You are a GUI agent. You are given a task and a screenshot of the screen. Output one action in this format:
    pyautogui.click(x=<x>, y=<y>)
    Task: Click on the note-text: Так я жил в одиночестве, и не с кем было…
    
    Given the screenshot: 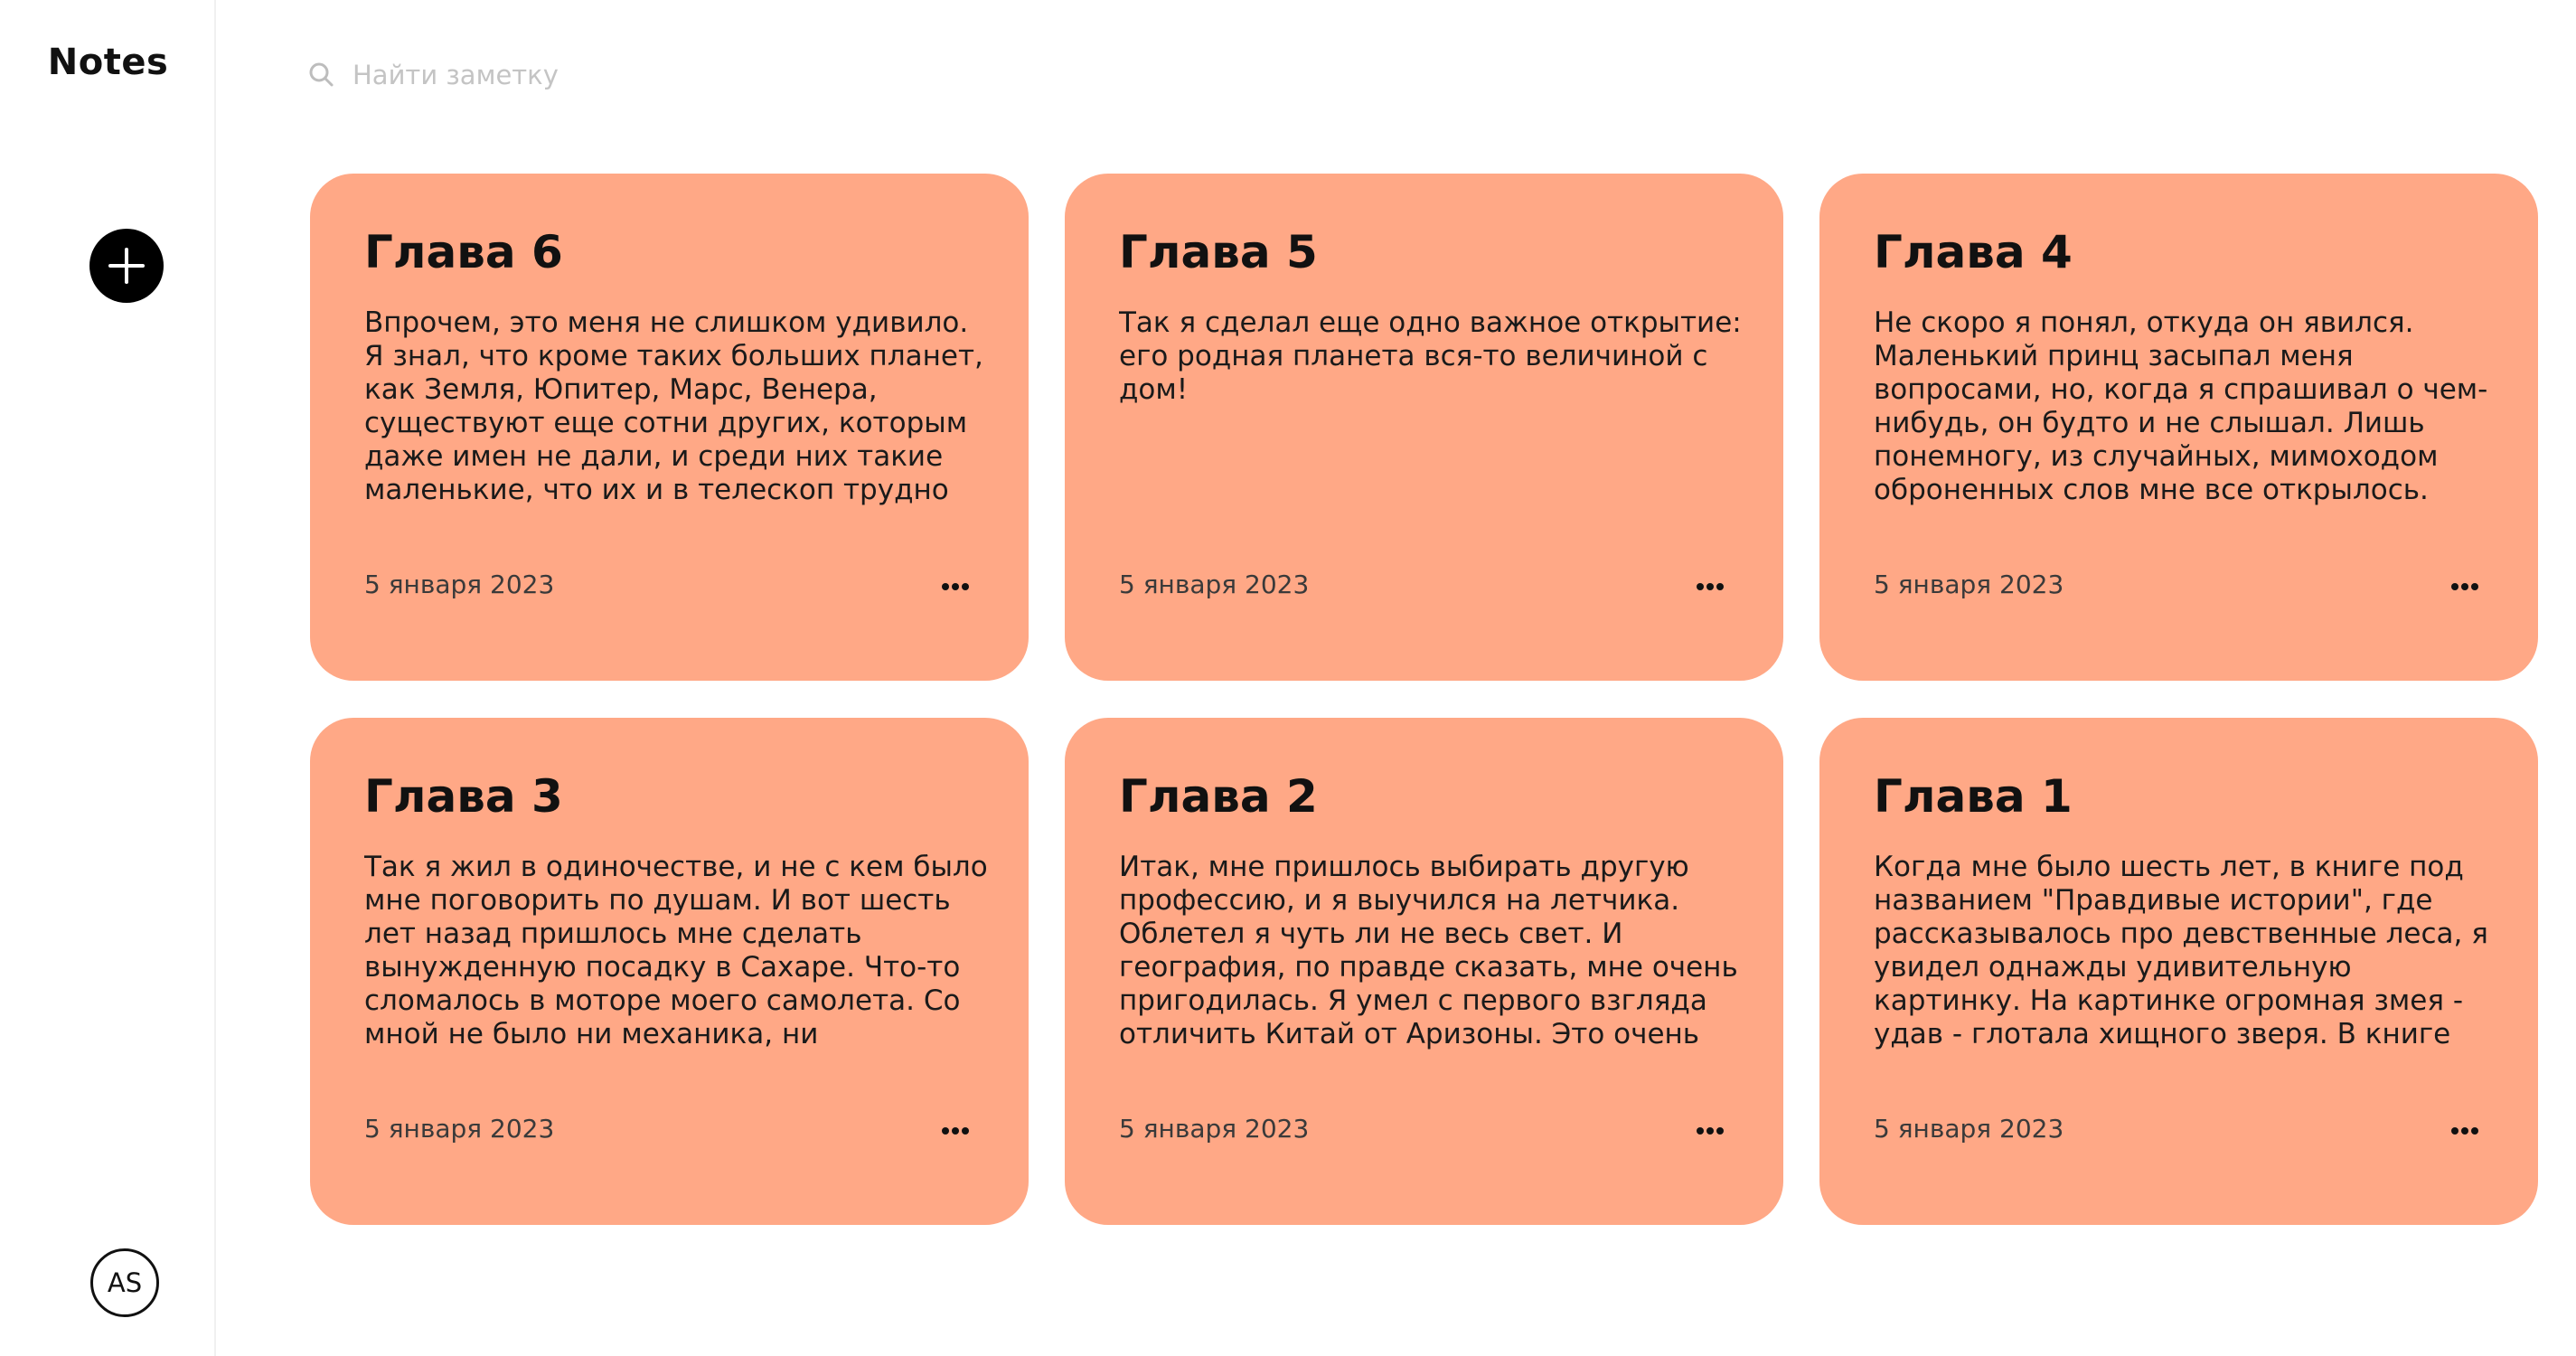 What is the action you would take?
    pyautogui.click(x=676, y=950)
    